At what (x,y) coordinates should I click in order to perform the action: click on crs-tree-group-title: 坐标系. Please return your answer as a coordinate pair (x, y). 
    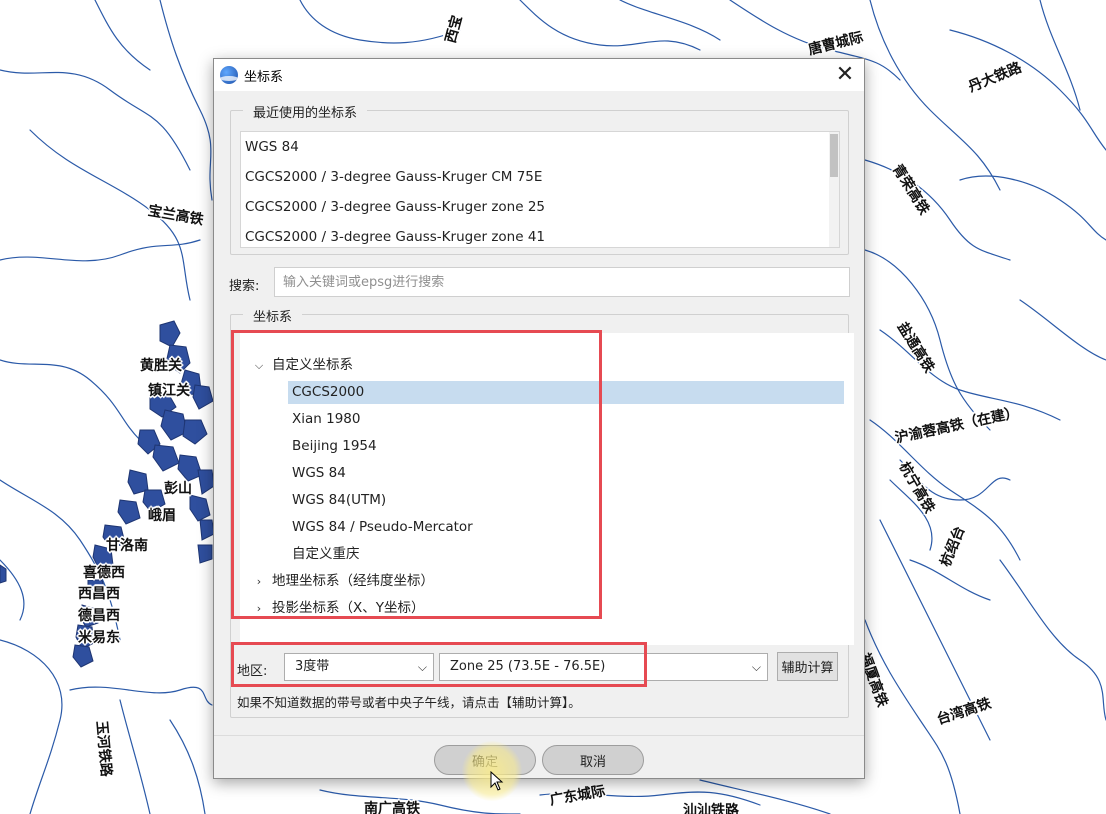
    Looking at the image, I should click on (273, 315).